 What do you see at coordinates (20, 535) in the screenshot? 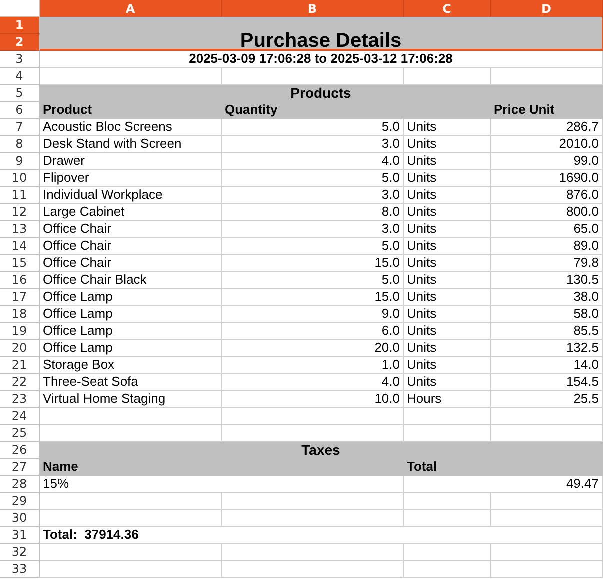
I see `row-header: 31` at bounding box center [20, 535].